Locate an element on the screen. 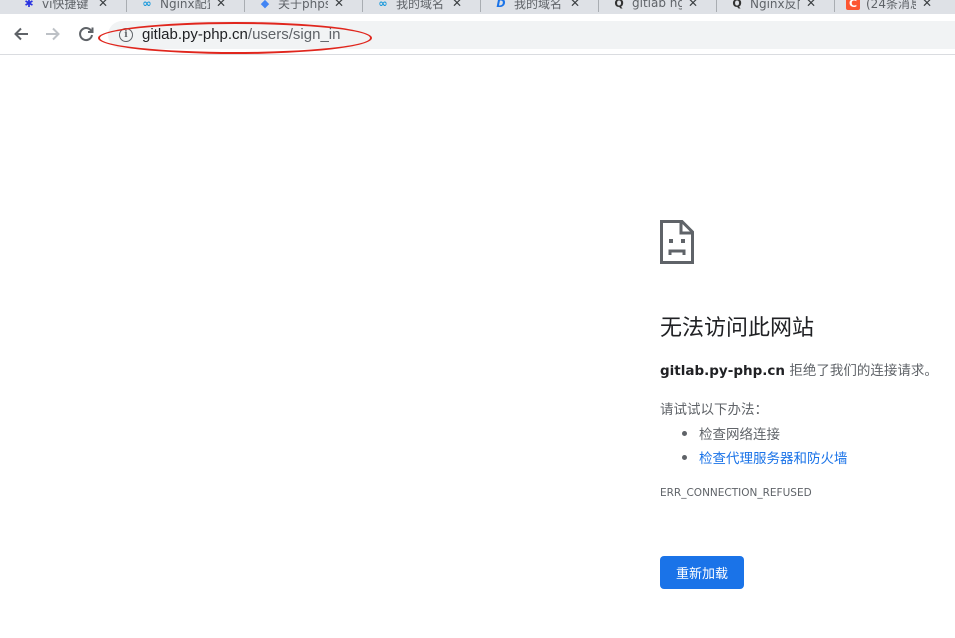 This screenshot has width=955, height=638. forward-arrow-icon is located at coordinates (53, 34).